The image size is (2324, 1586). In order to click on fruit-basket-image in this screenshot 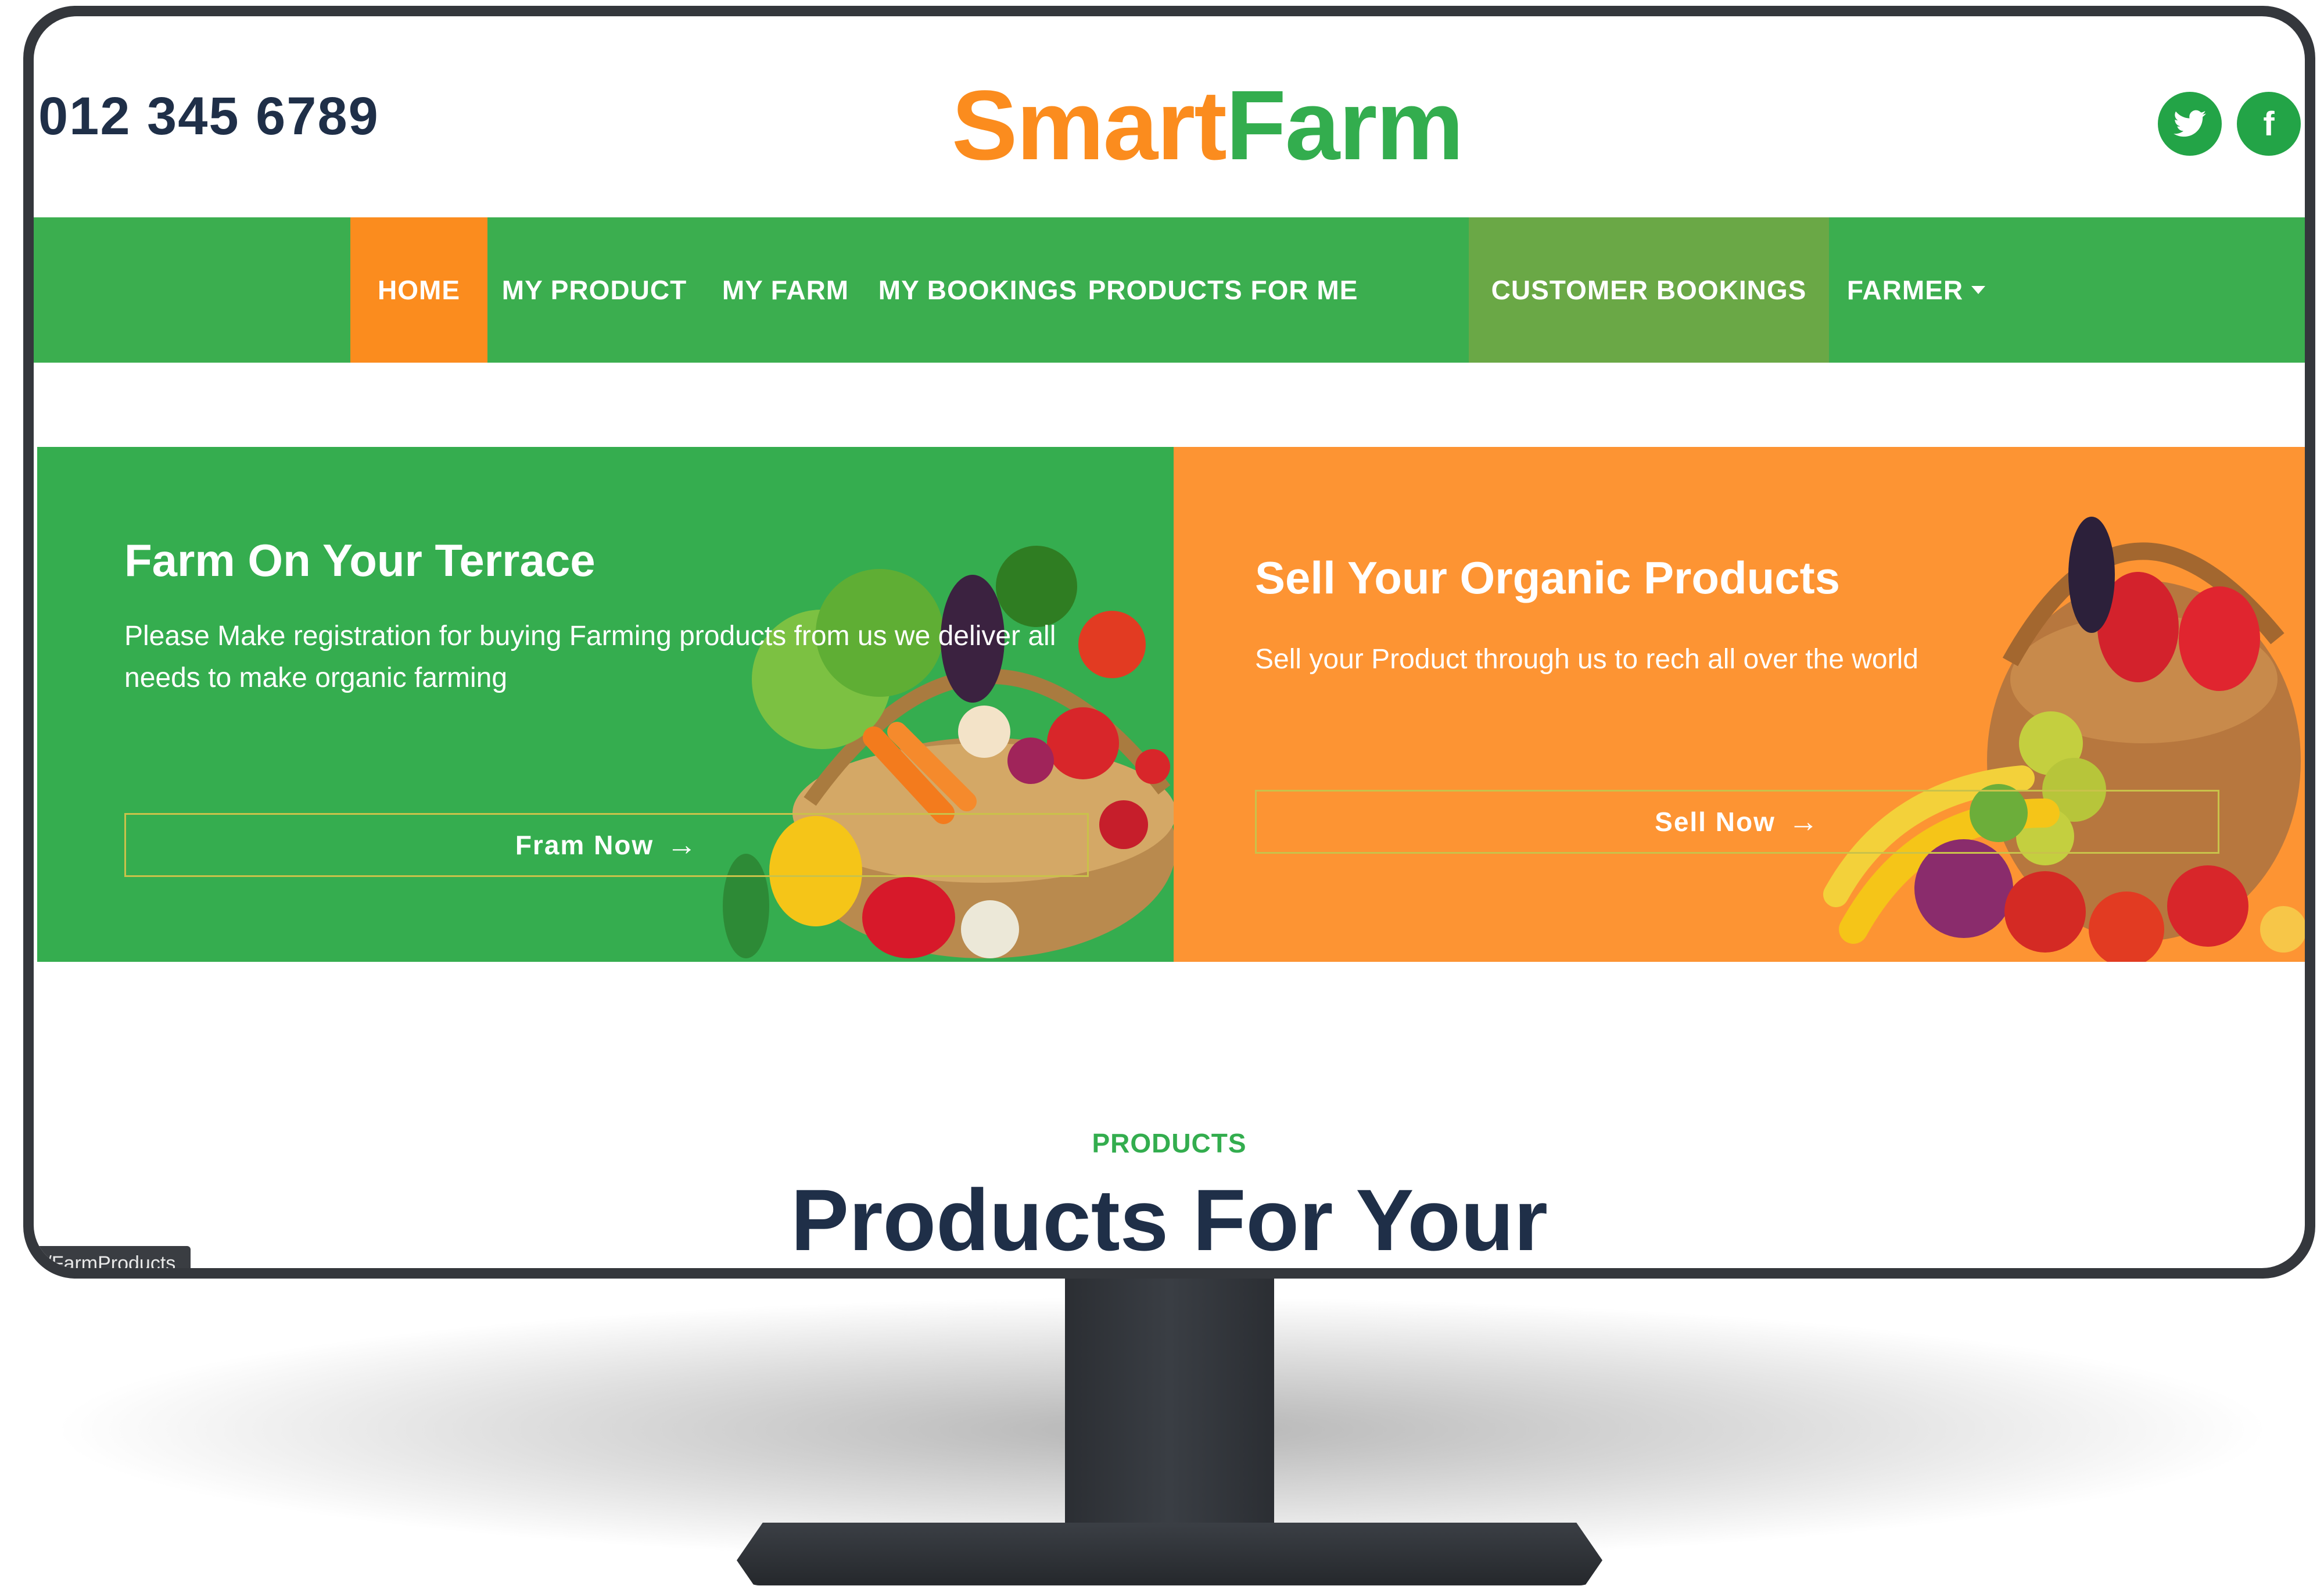, I will do `click(2064, 739)`.